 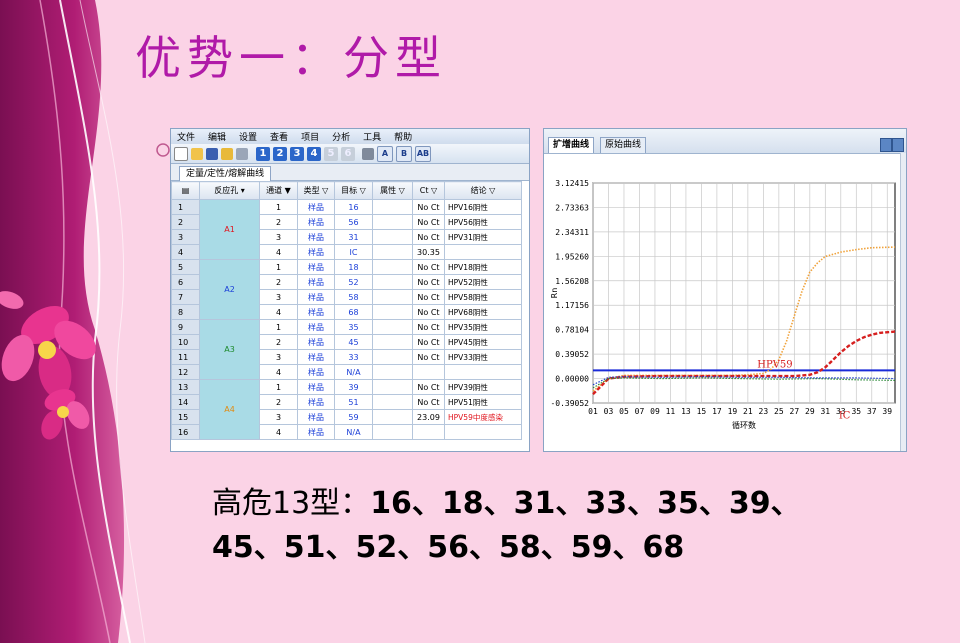 What do you see at coordinates (353, 417) in the screenshot?
I see `target-cell: 59` at bounding box center [353, 417].